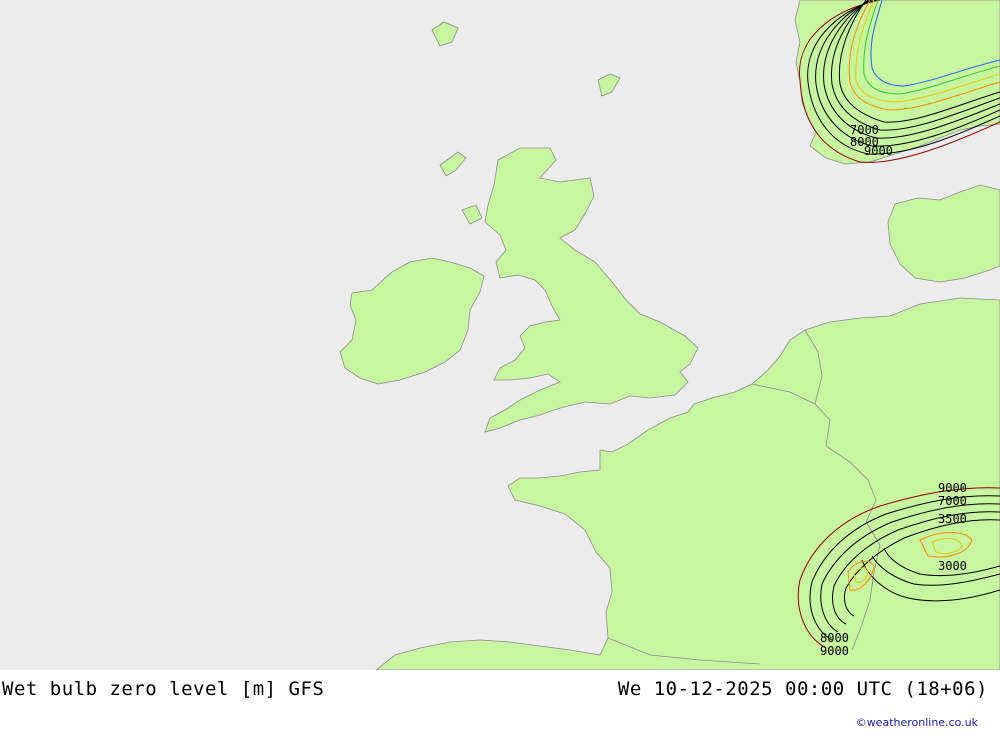 This screenshot has height=733, width=1000. I want to click on land-hebrides, so click(453, 164).